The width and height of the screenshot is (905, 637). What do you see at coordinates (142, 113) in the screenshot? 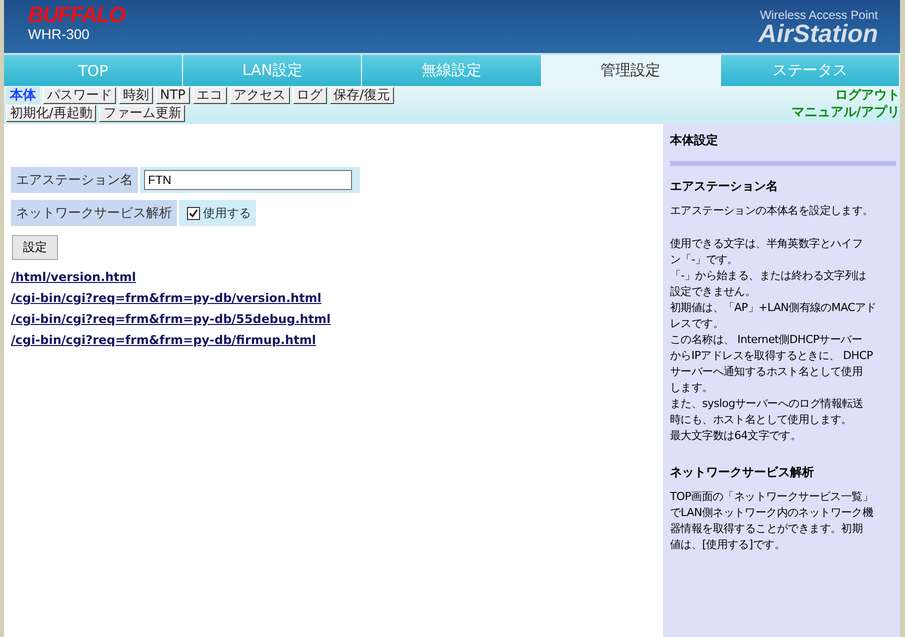
I see `sub-tab: ファーム更新` at bounding box center [142, 113].